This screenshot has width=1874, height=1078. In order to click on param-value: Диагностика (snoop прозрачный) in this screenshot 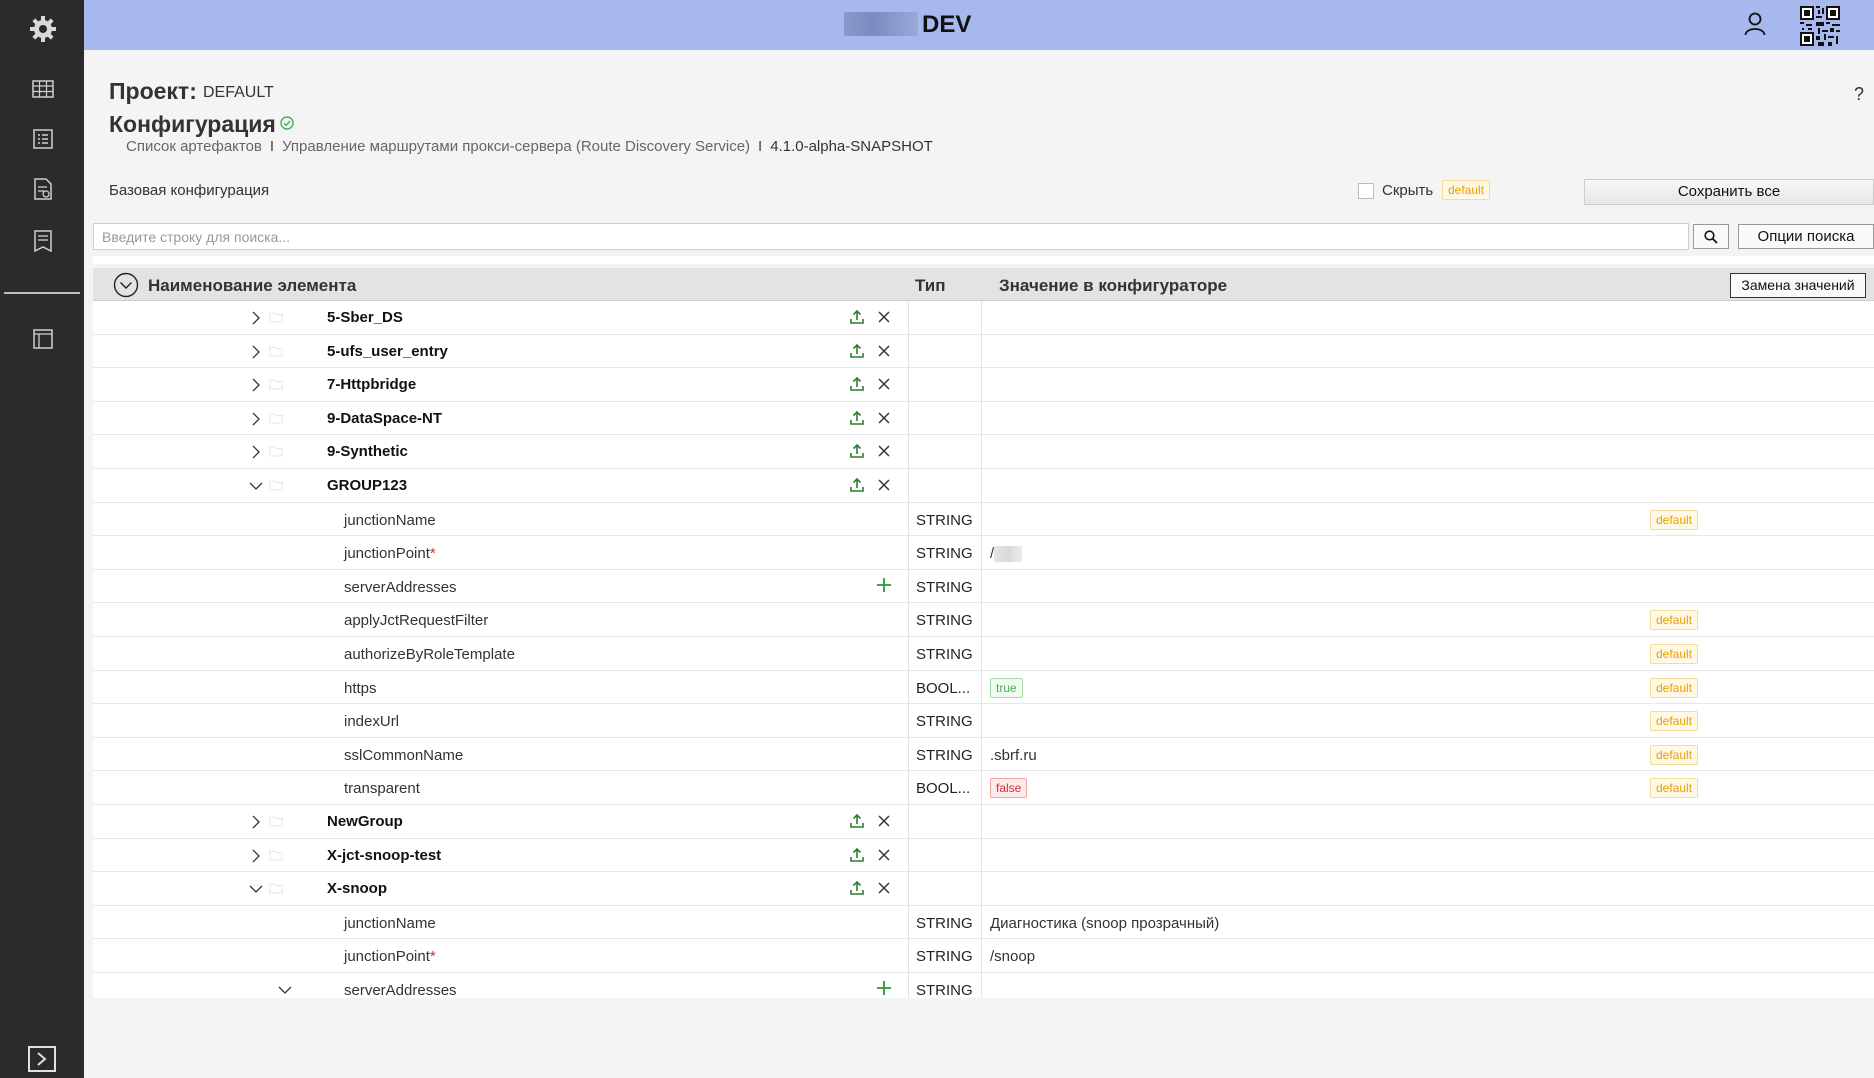, I will do `click(1104, 923)`.